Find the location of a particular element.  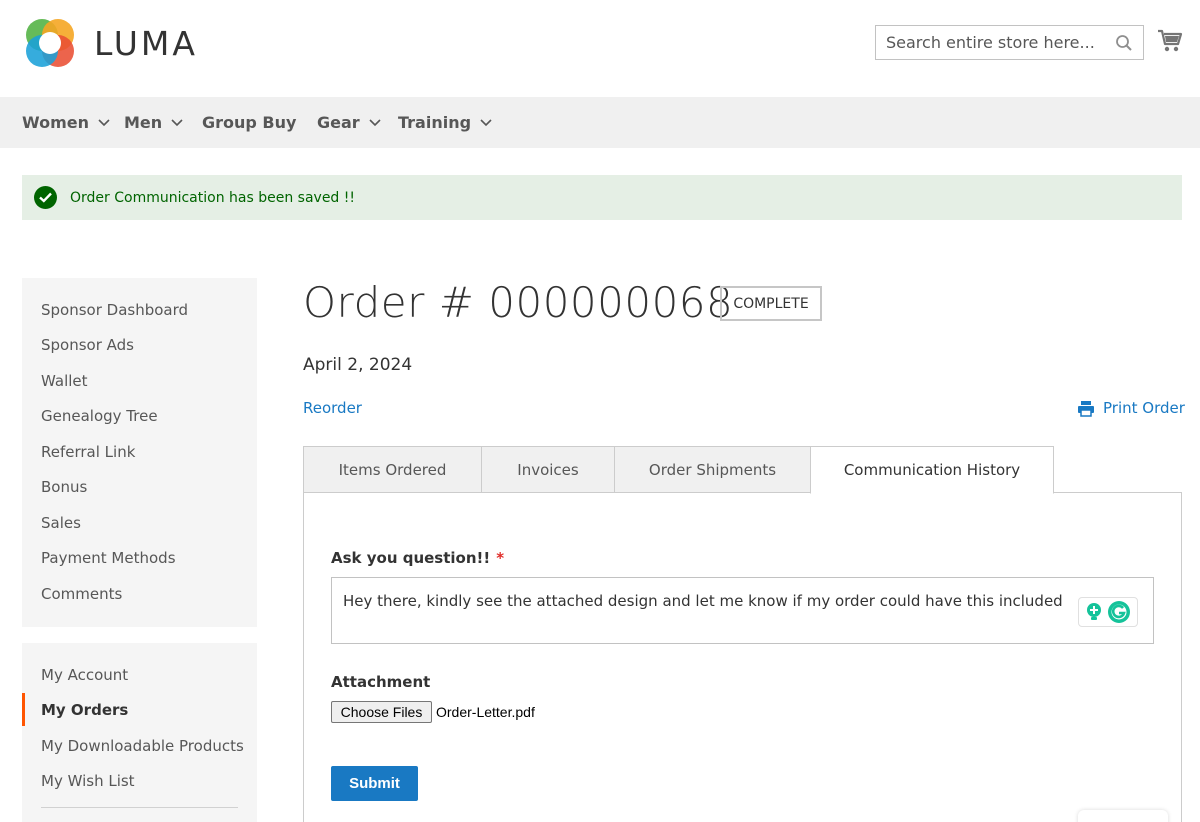

sidebar-divider is located at coordinates (139, 807).